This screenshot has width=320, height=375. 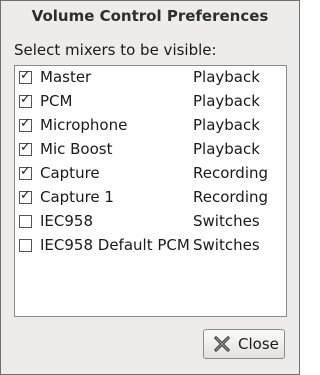 I want to click on mixer-name: PCM, so click(x=56, y=101).